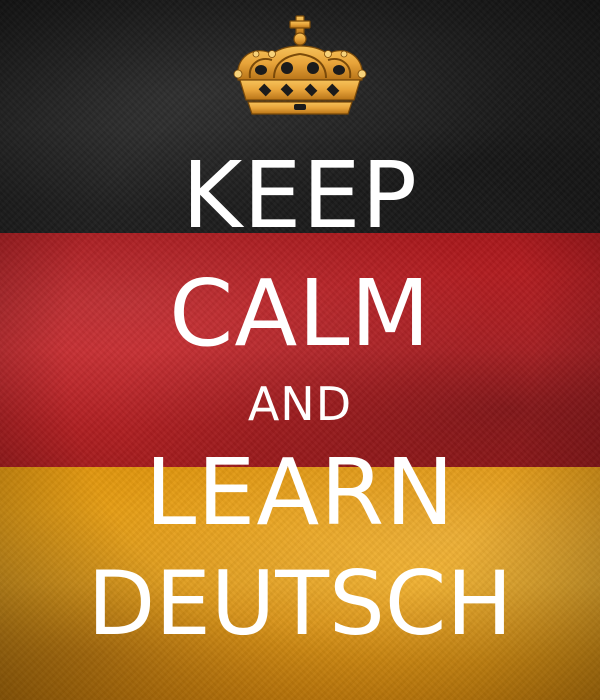  Describe the element at coordinates (300, 603) in the screenshot. I see `headline-deutsch: DEUTSCH` at that location.